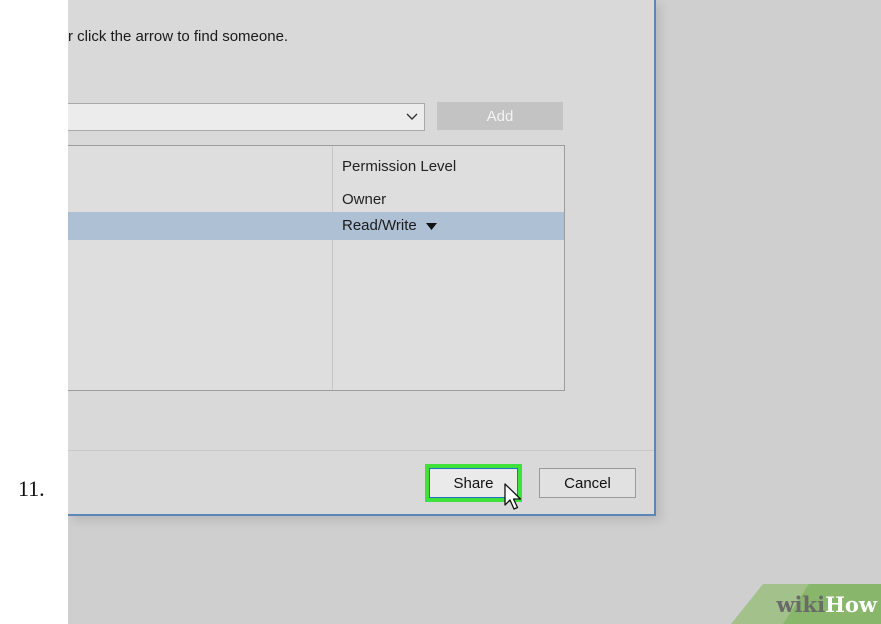  What do you see at coordinates (851, 604) in the screenshot?
I see `watermark-how: How` at bounding box center [851, 604].